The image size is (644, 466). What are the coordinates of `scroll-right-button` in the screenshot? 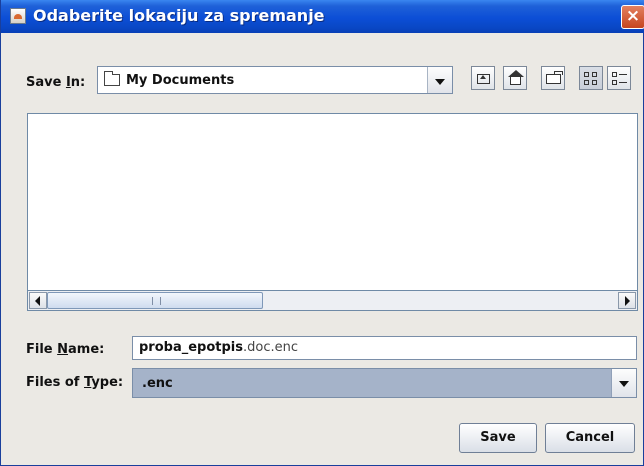 It's located at (627, 300).